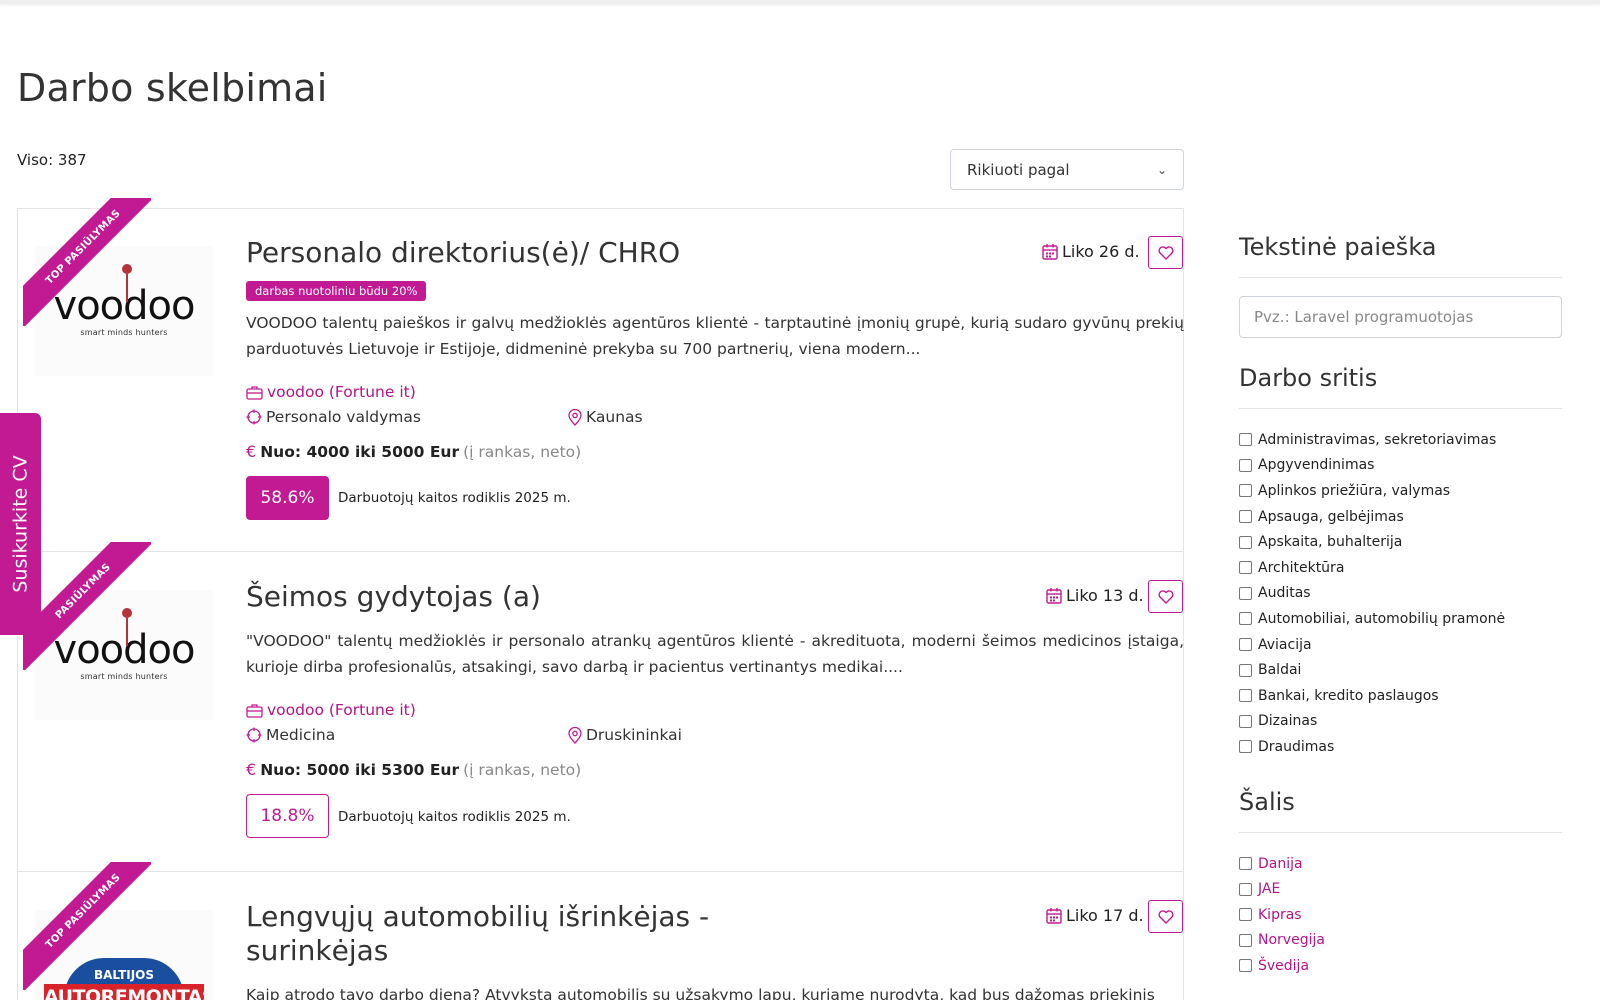 This screenshot has height=1000, width=1600. What do you see at coordinates (393, 596) in the screenshot?
I see `job-title-link: Šeimos gydytojas (a)` at bounding box center [393, 596].